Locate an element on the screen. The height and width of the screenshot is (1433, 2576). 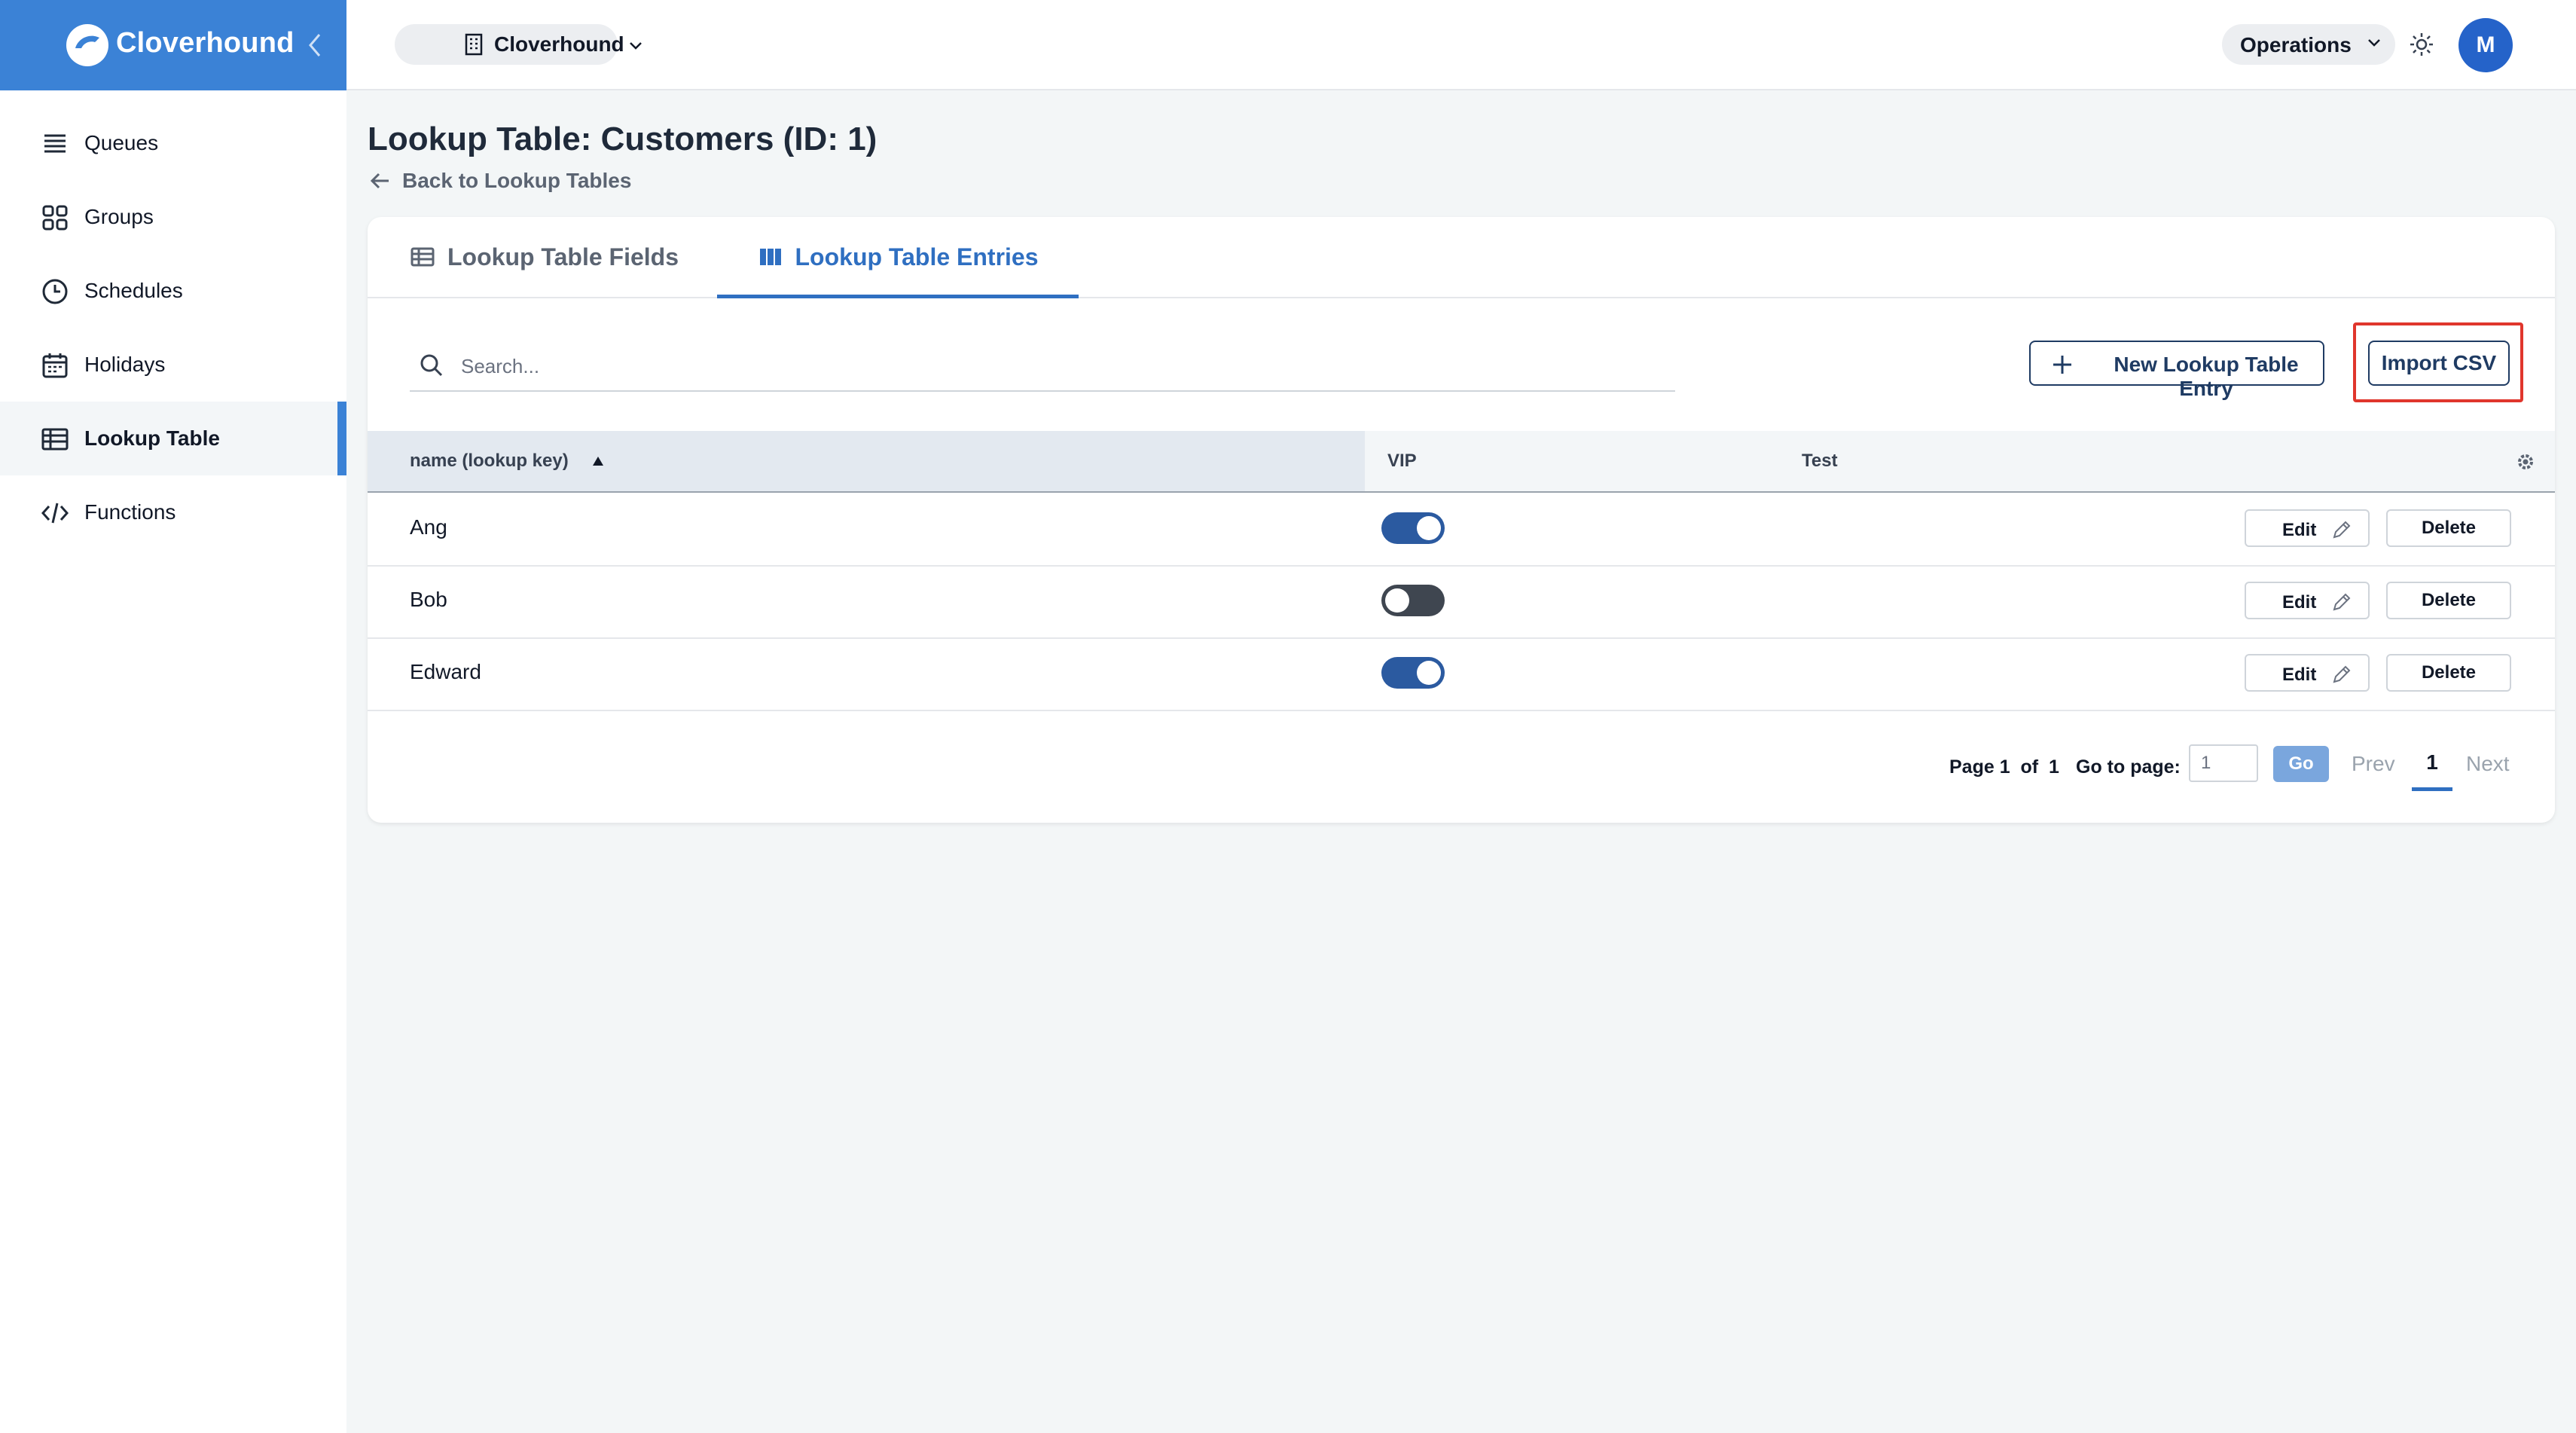
gear-icon is located at coordinates (2526, 462).